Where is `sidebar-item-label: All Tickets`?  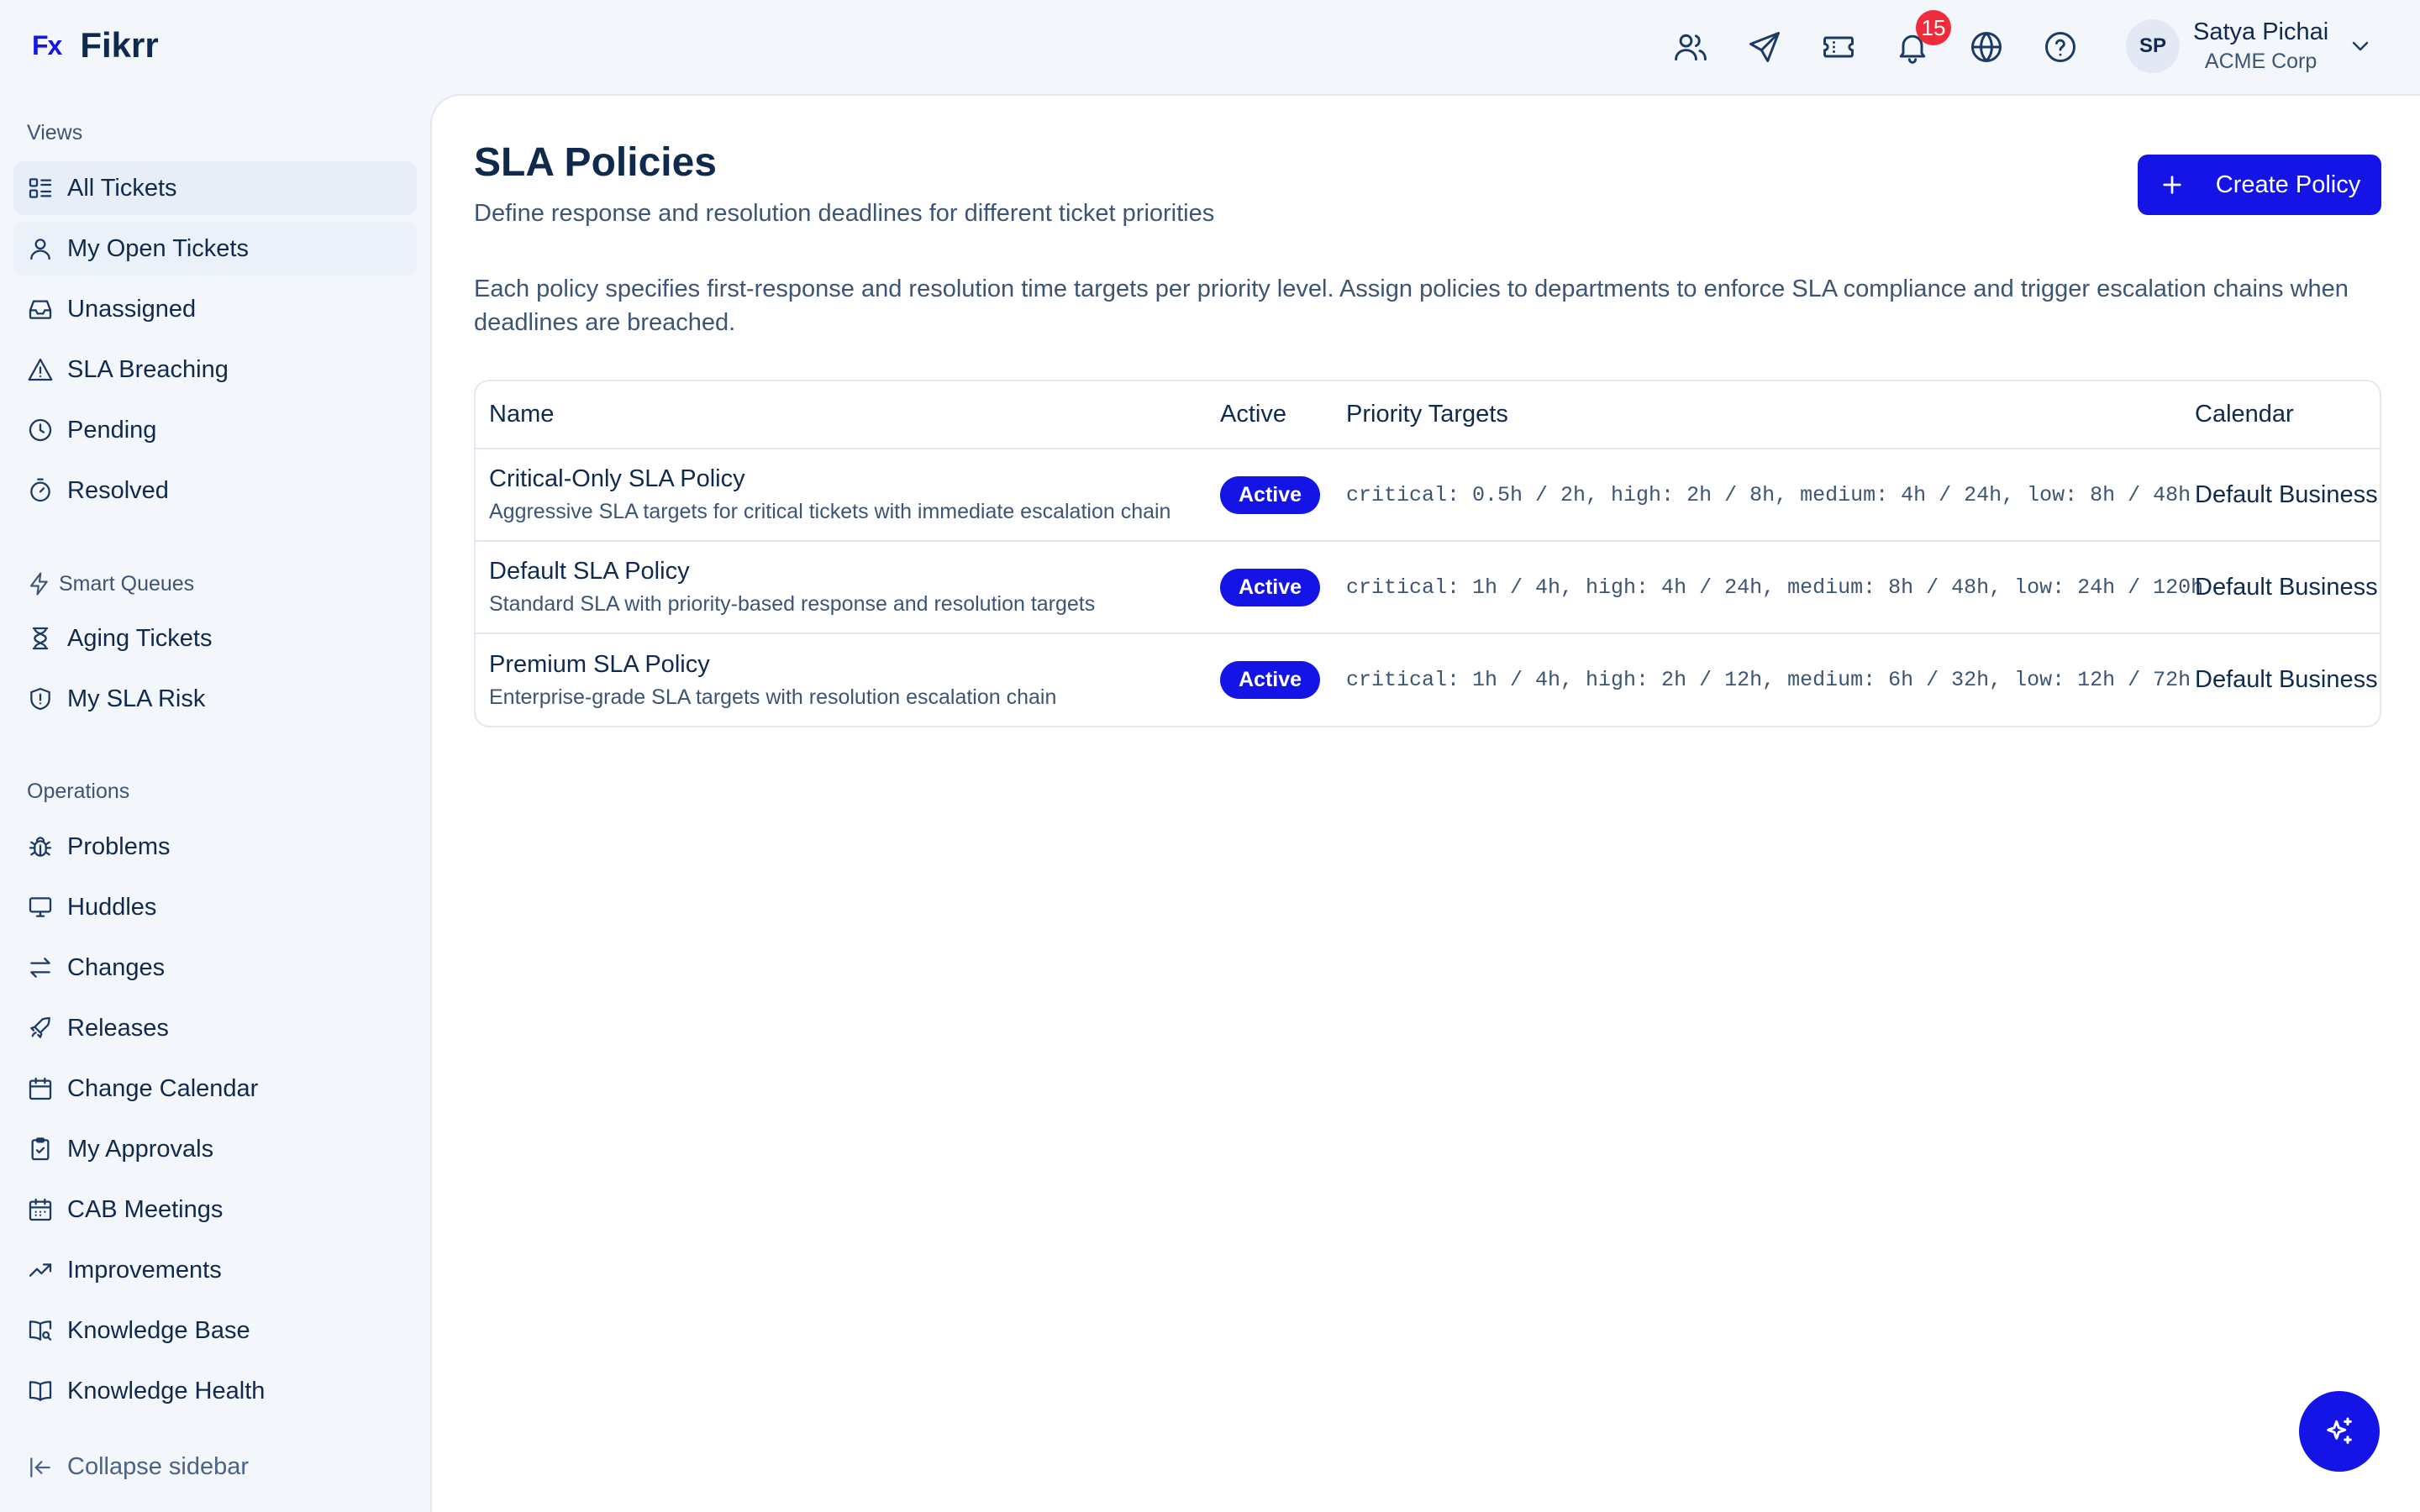
sidebar-item-label: All Tickets is located at coordinates (122, 188).